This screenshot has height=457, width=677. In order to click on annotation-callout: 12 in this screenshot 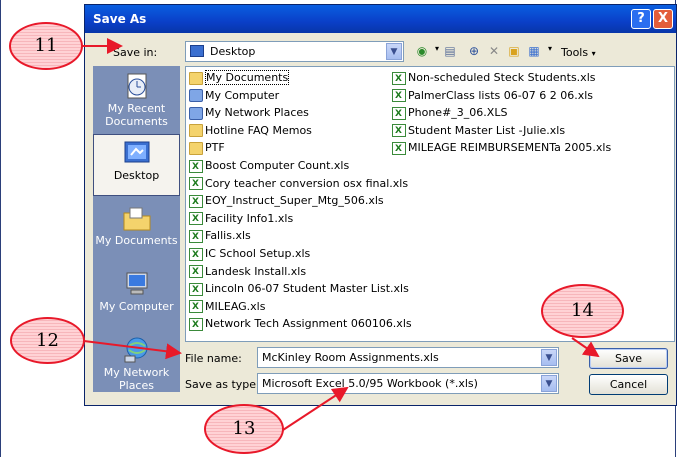, I will do `click(47, 340)`.